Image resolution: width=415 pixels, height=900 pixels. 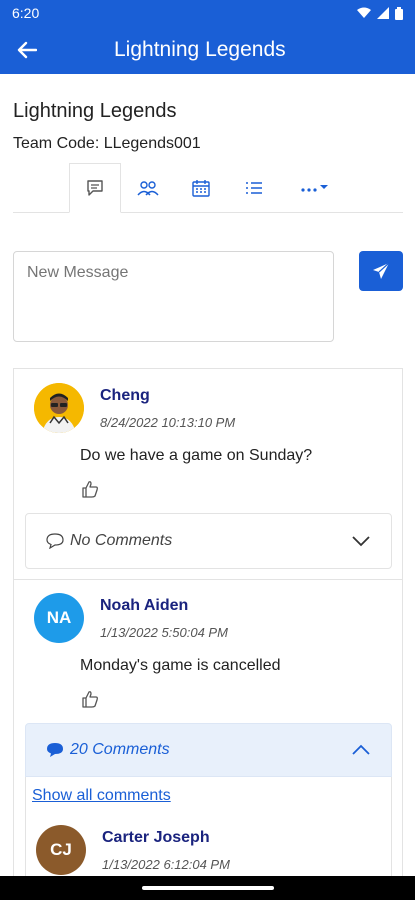 I want to click on avatar, so click(x=59, y=408).